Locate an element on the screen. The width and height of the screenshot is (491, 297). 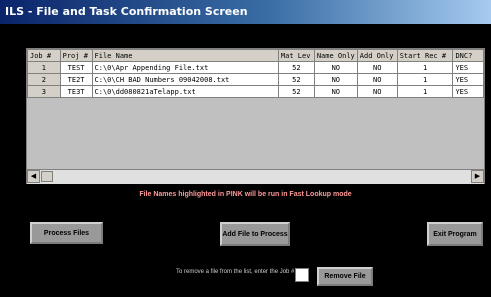
exit-program-button: Exit Program is located at coordinates (455, 234).